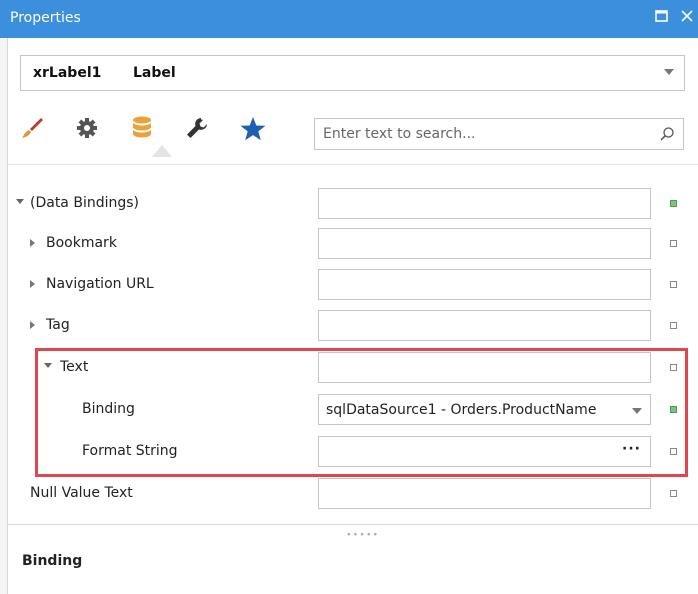 This screenshot has height=594, width=698. Describe the element at coordinates (84, 203) in the screenshot. I see `property-label: (Data Bindings)` at that location.